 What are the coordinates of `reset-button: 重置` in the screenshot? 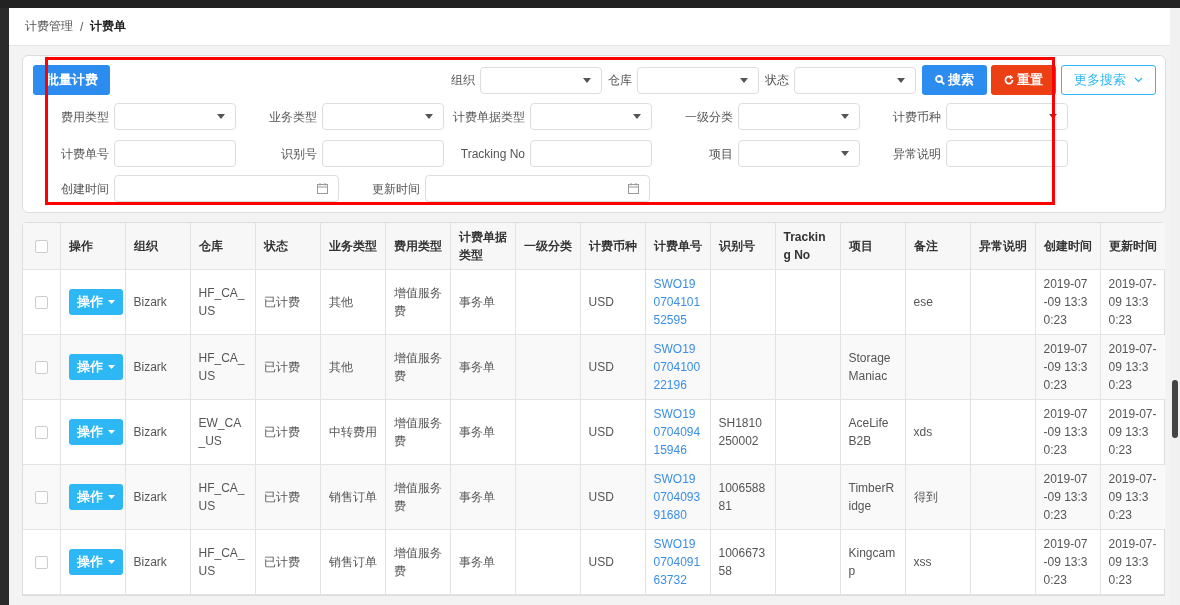 It's located at (1023, 80).